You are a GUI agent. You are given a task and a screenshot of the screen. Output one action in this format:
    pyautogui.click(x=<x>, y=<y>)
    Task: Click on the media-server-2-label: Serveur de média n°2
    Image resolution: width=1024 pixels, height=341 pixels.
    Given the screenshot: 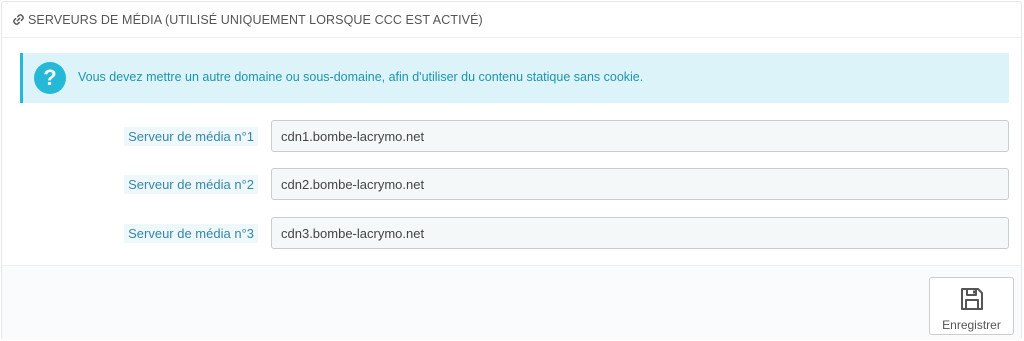 What is the action you would take?
    pyautogui.click(x=191, y=184)
    